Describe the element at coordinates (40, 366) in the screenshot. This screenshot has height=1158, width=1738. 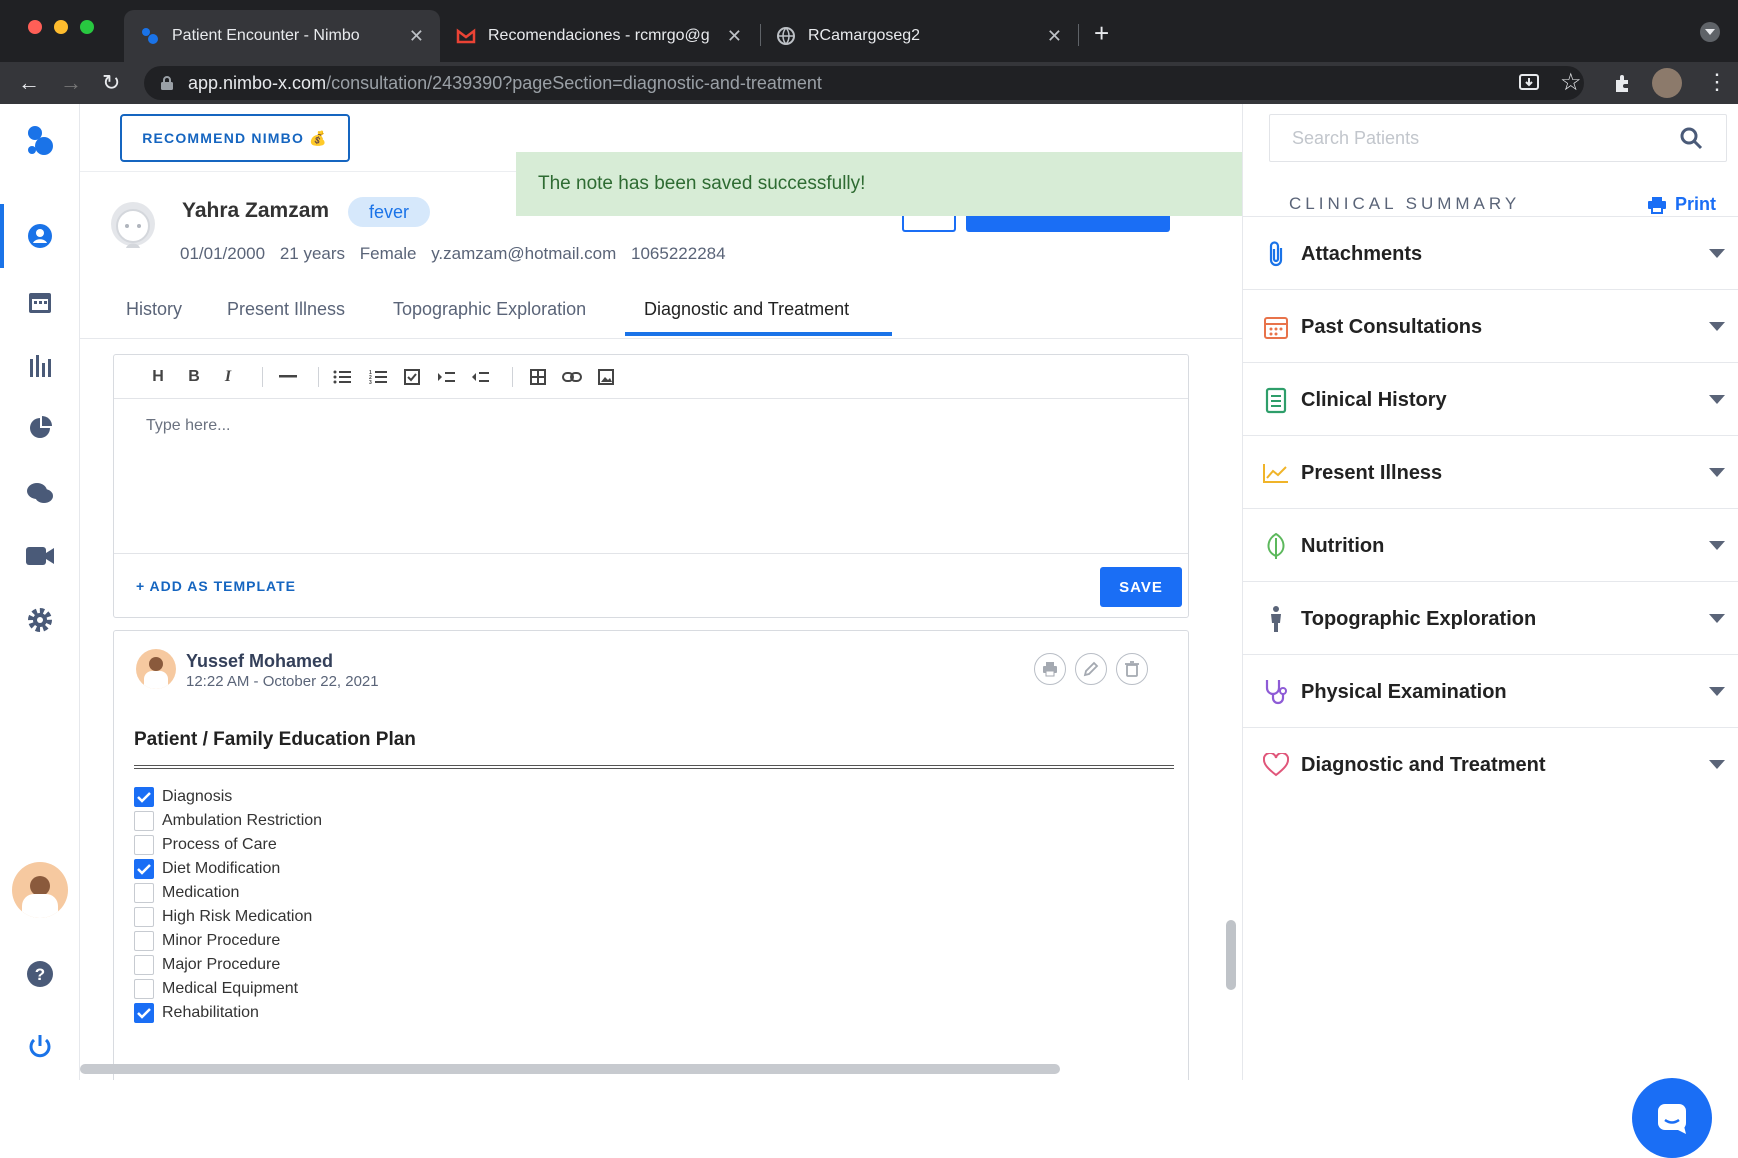
I see `nav-reports-icon` at that location.